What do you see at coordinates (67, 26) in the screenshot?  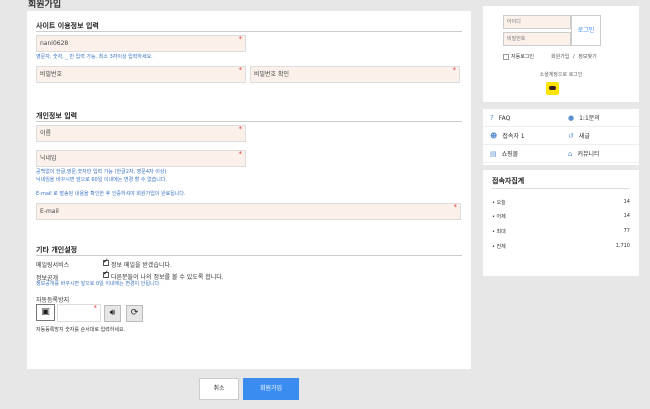 I see `site-info-title: 사이트 이용정보 입력` at bounding box center [67, 26].